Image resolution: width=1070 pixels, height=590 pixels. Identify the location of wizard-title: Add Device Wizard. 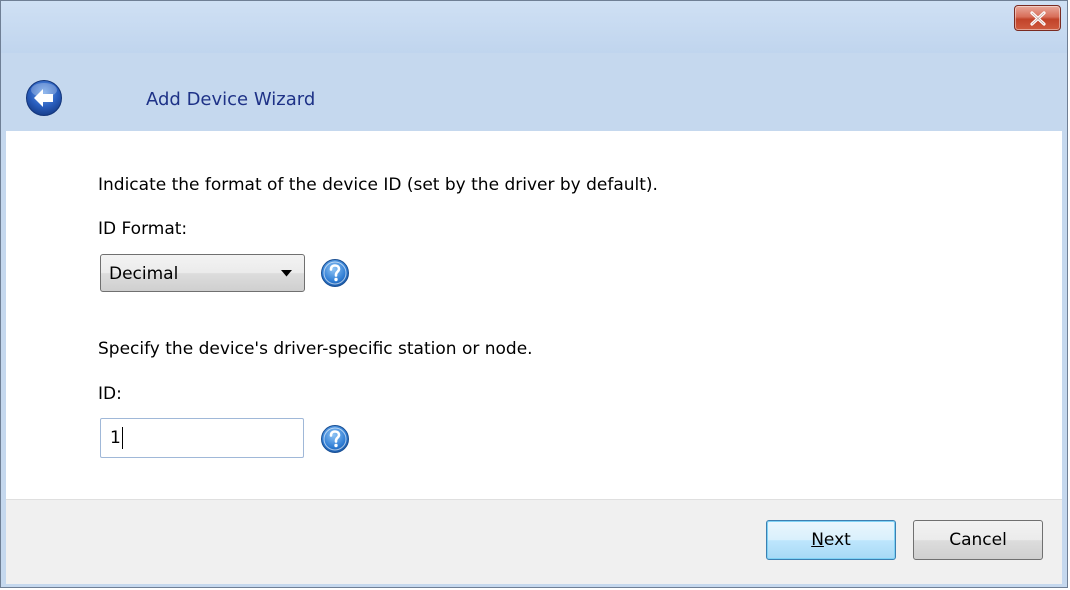
(231, 99).